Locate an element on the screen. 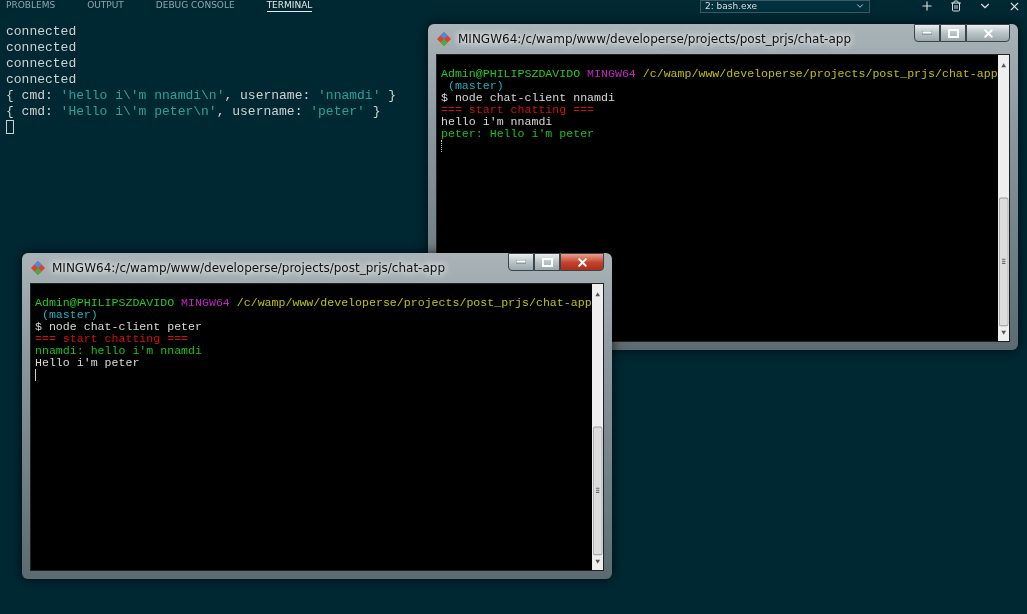  plus-icon is located at coordinates (927, 6).